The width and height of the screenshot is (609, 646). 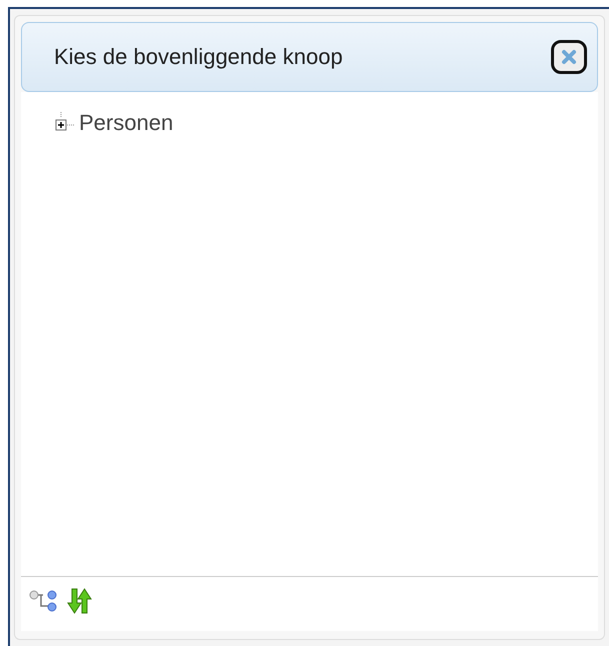 What do you see at coordinates (44, 601) in the screenshot?
I see `tree-structure-icon` at bounding box center [44, 601].